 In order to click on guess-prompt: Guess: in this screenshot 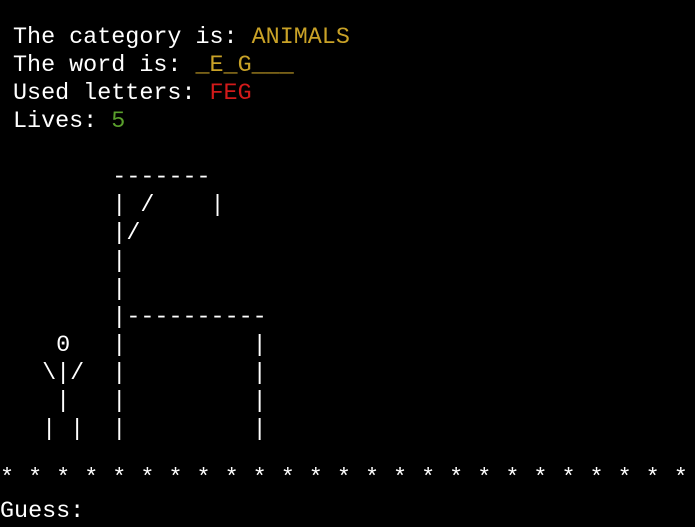, I will do `click(49, 512)`.